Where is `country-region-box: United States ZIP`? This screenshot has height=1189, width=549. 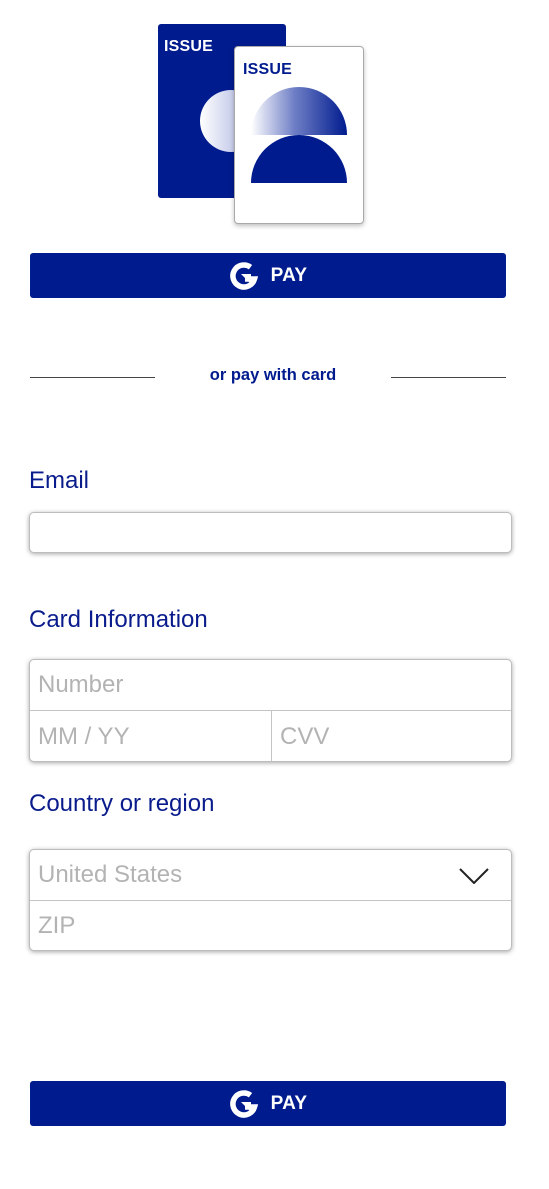
country-region-box: United States ZIP is located at coordinates (270, 900).